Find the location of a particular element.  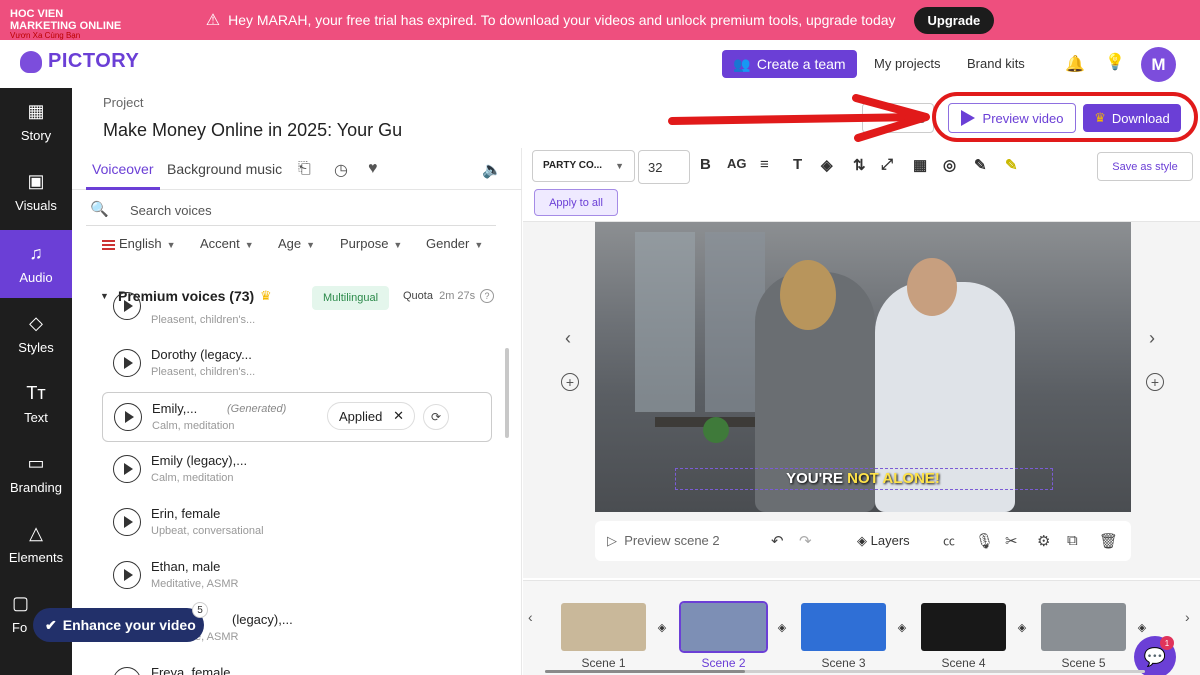

voice-name: Ethan, male is located at coordinates (186, 566).